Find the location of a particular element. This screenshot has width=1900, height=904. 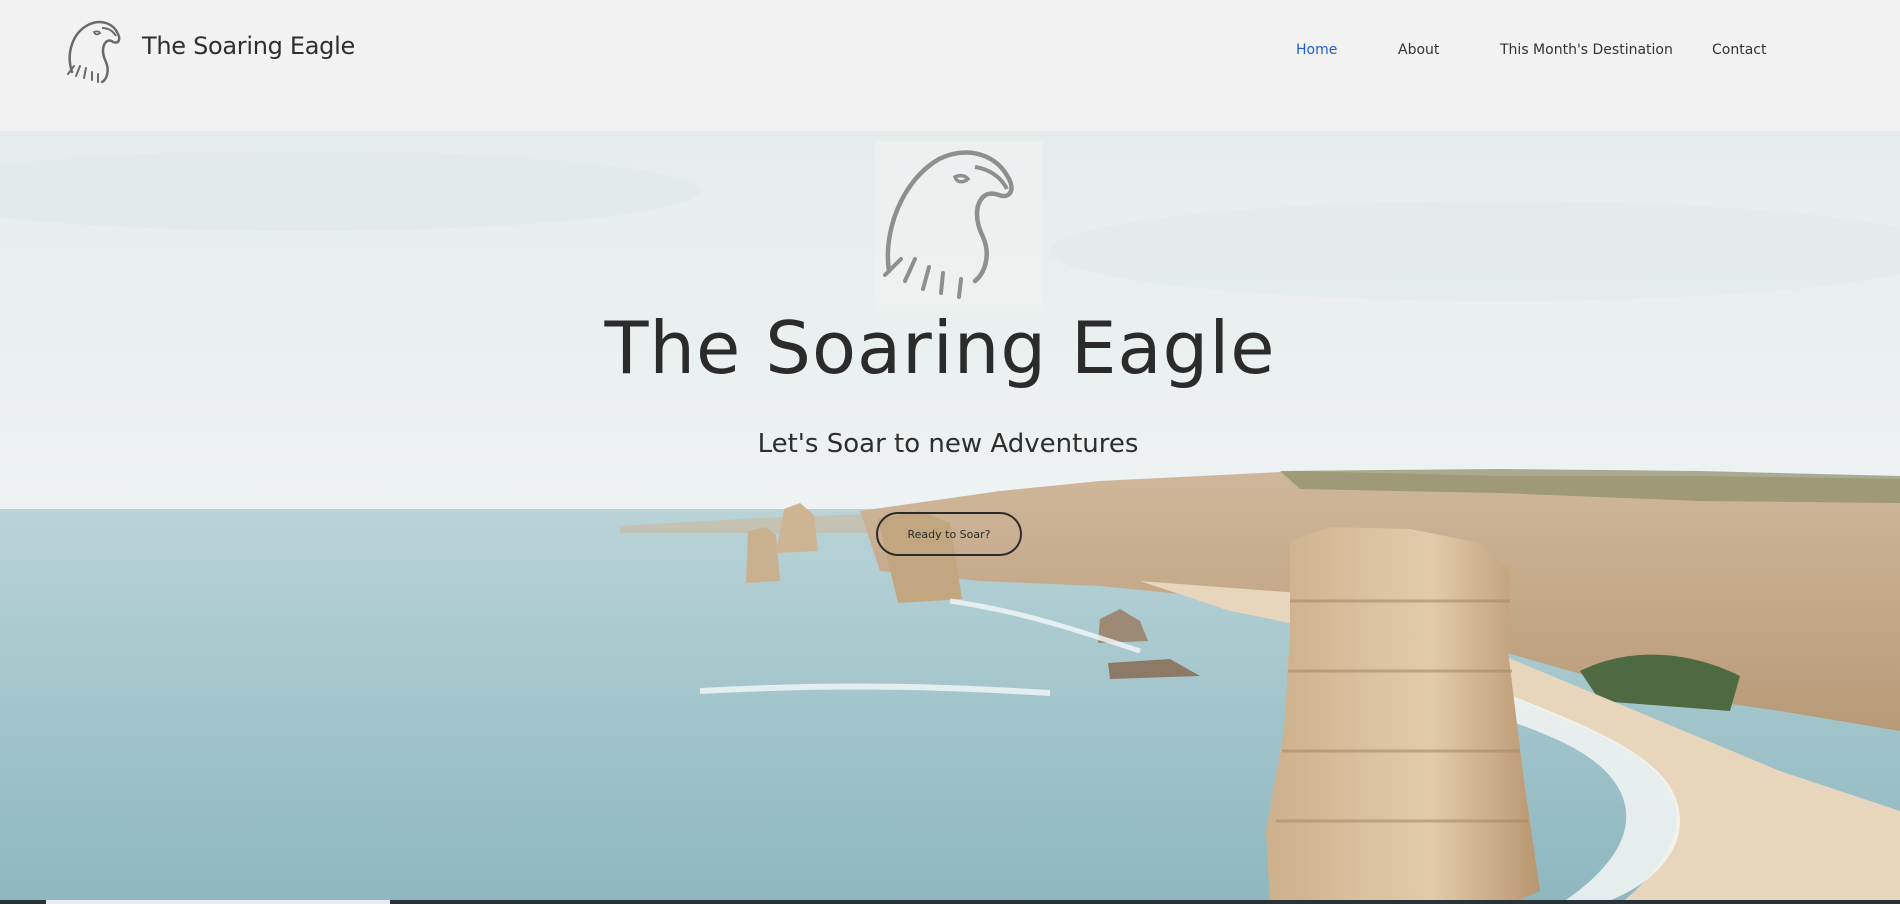

nav-destination: This Month's Destination is located at coordinates (1586, 50).